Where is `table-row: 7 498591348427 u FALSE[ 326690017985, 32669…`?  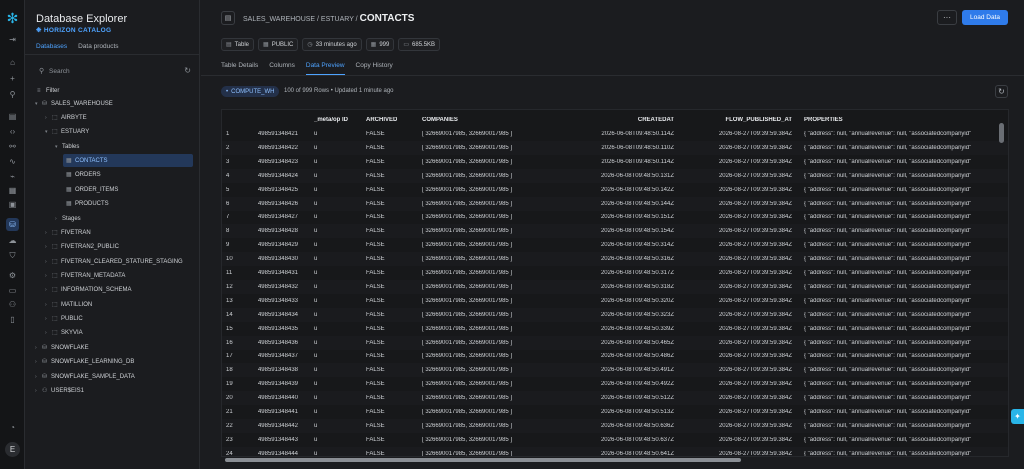
table-row: 7 498591348427 u FALSE[ 326690017985, 32669… is located at coordinates (615, 217).